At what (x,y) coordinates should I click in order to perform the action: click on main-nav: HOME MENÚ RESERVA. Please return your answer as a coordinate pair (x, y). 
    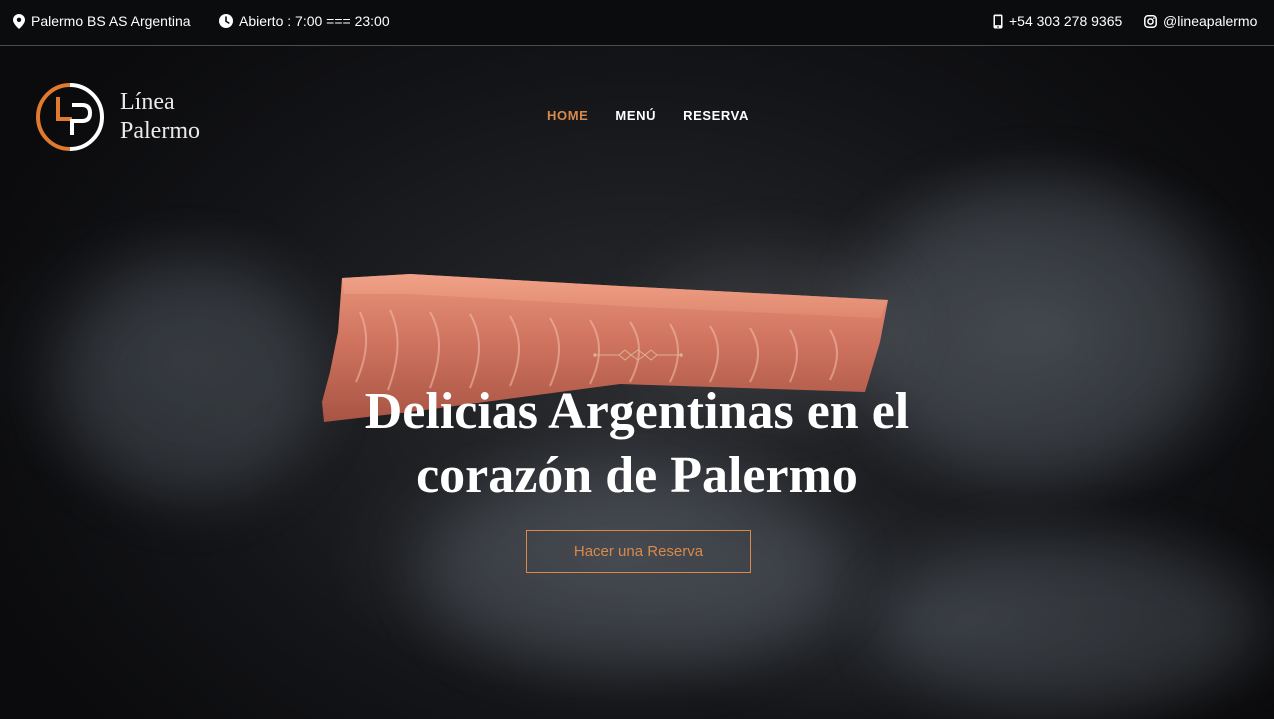
    Looking at the image, I should click on (648, 115).